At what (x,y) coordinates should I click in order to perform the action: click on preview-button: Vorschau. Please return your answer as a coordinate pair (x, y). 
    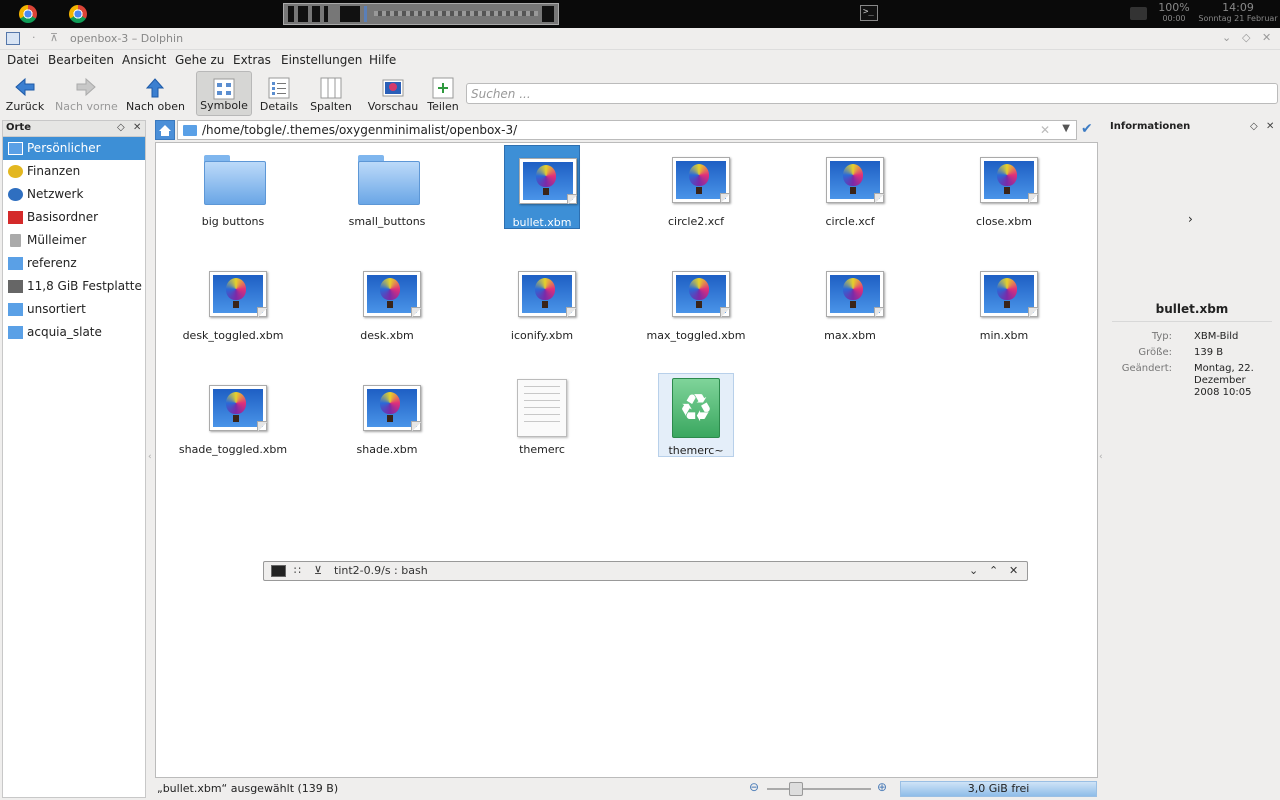
    Looking at the image, I should click on (393, 93).